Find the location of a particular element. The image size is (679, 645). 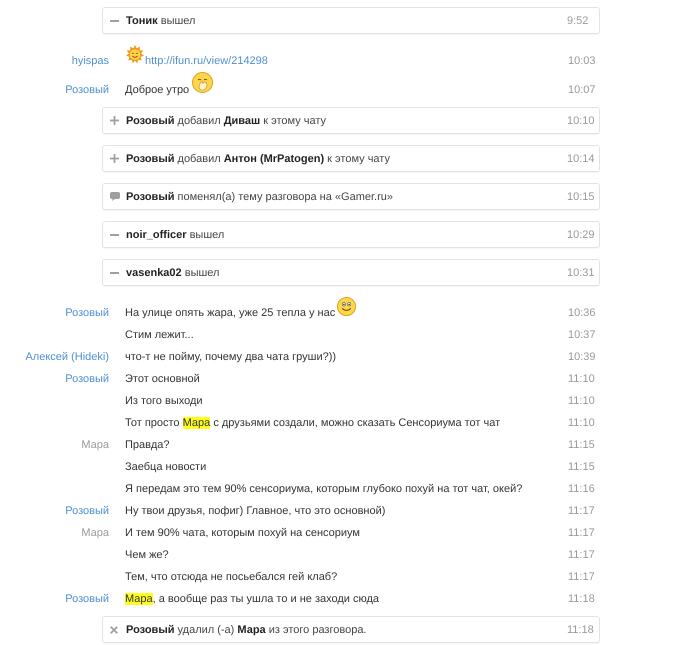

message-text: Тем, что отсюда не посьебался гей клаб? is located at coordinates (231, 577).